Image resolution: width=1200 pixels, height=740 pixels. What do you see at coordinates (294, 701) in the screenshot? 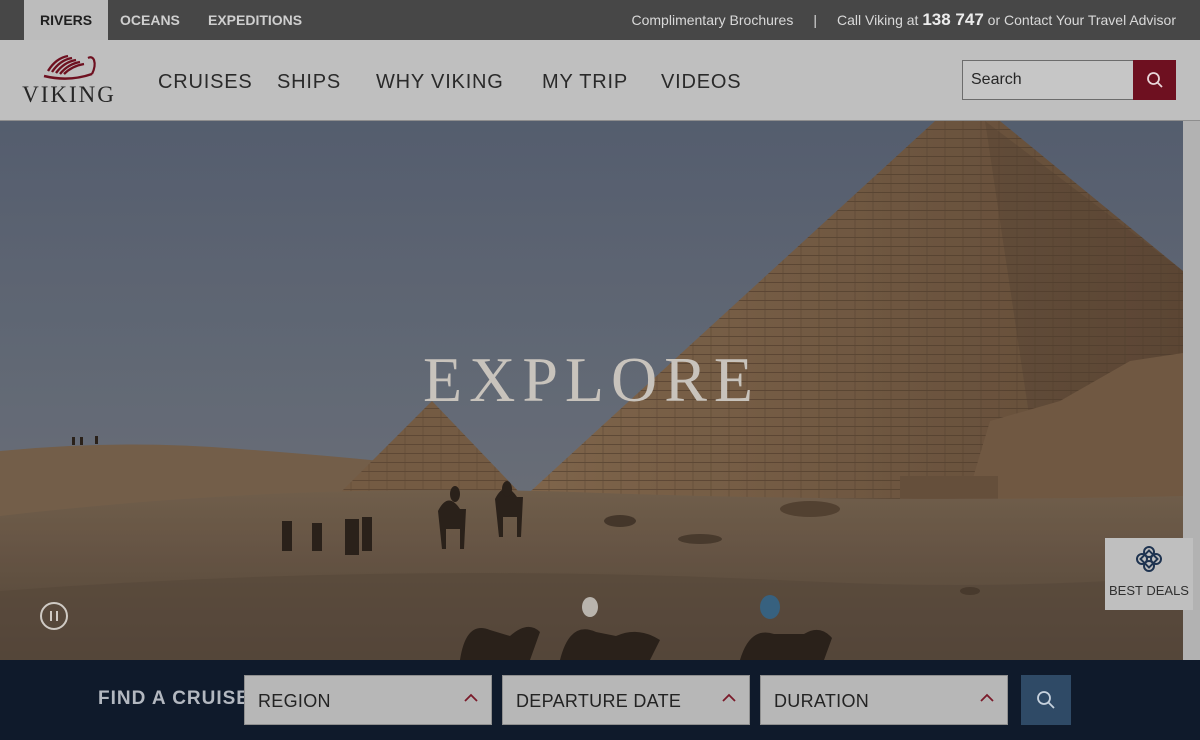
I see `region-select-label: REGION` at bounding box center [294, 701].